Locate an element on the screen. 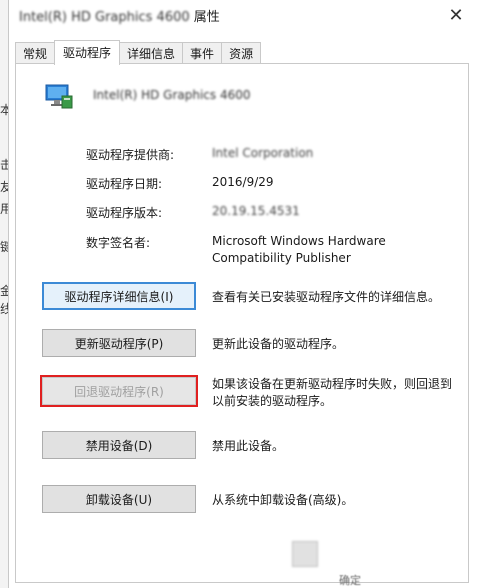 The height and width of the screenshot is (588, 479). update-driver-button: 更新驱动程序(P) is located at coordinates (119, 343).